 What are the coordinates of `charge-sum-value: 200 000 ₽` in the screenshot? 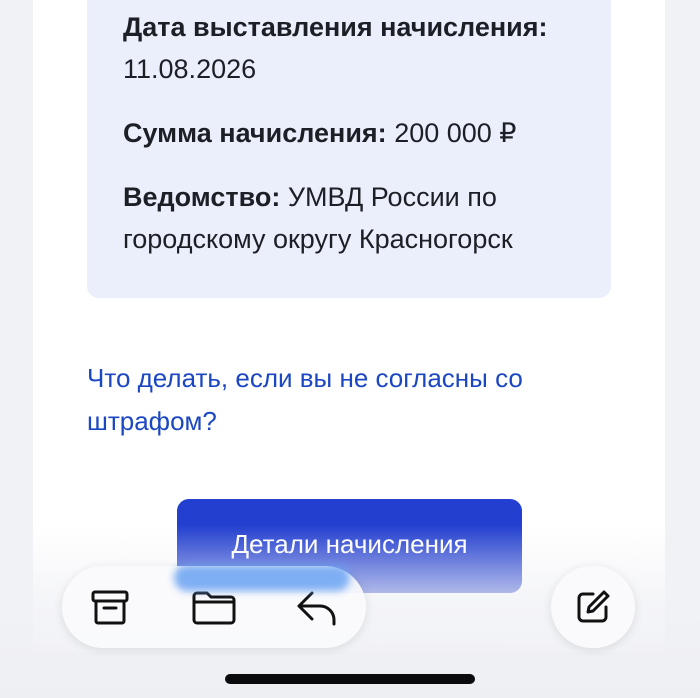 It's located at (455, 133).